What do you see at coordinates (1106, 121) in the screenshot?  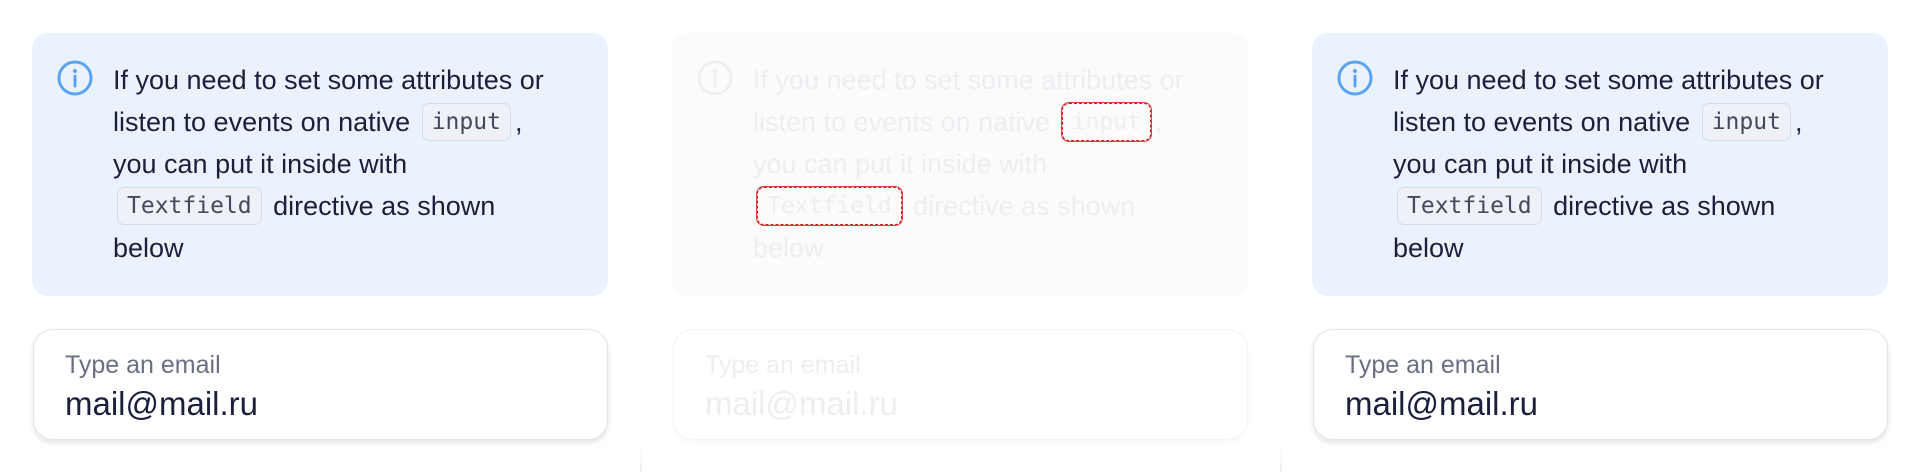 I see `code-input-highlighted: input` at bounding box center [1106, 121].